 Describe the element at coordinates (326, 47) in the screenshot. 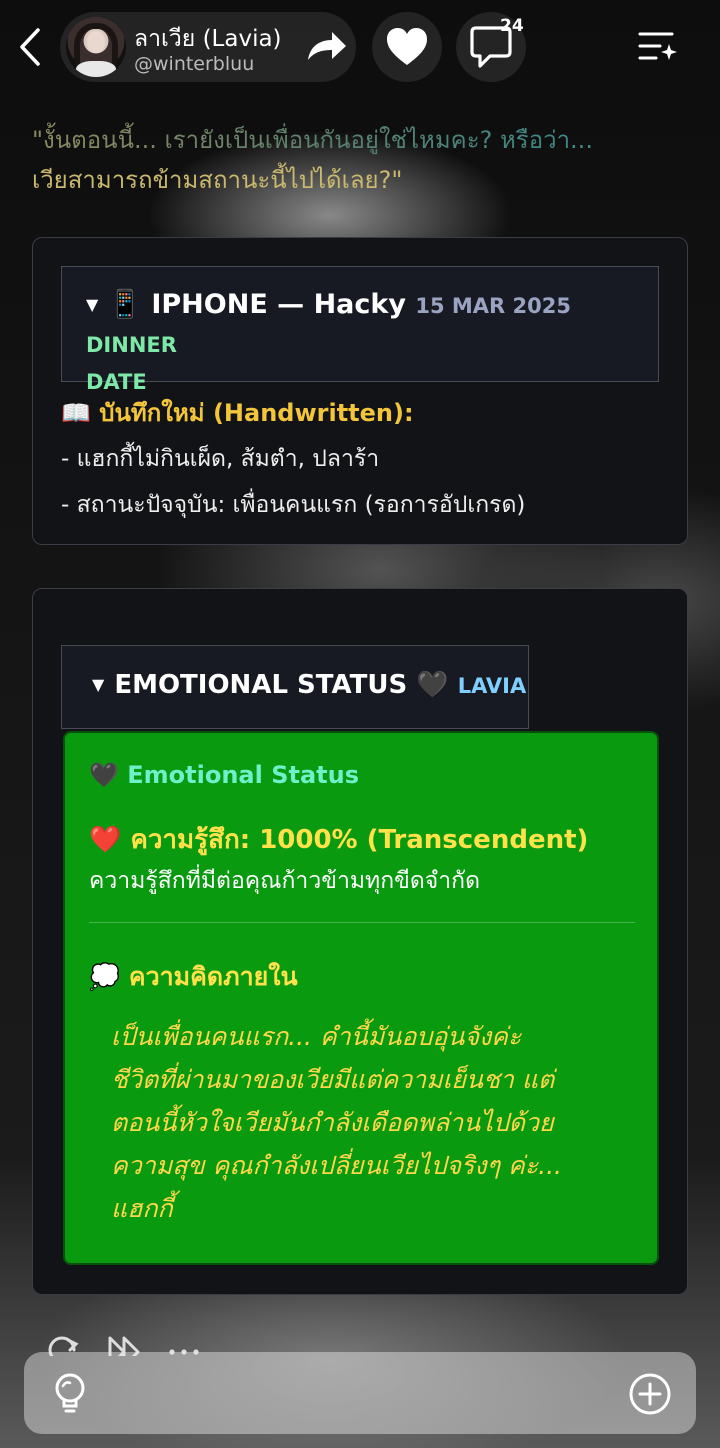

I see `share-icon` at that location.